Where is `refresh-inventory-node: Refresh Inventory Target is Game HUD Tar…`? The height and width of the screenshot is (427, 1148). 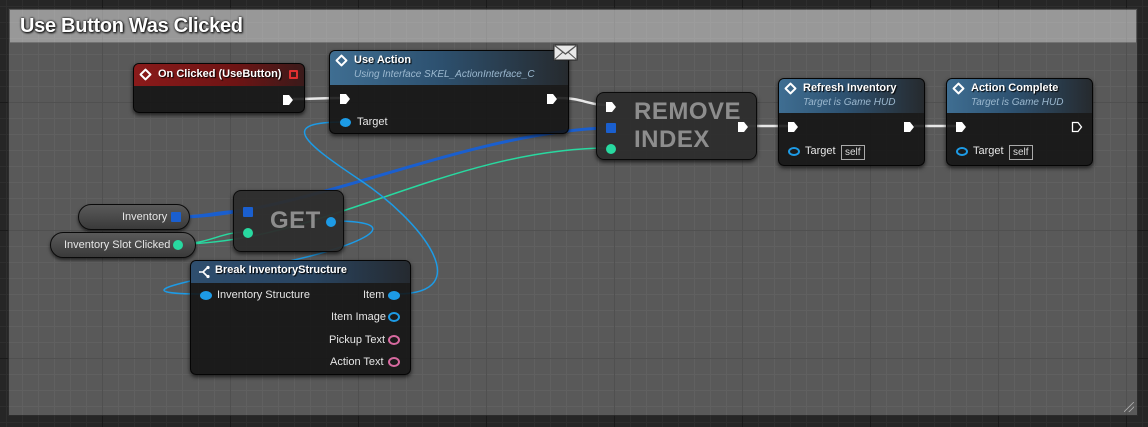
refresh-inventory-node: Refresh Inventory Target is Game HUD Tar… is located at coordinates (851, 122).